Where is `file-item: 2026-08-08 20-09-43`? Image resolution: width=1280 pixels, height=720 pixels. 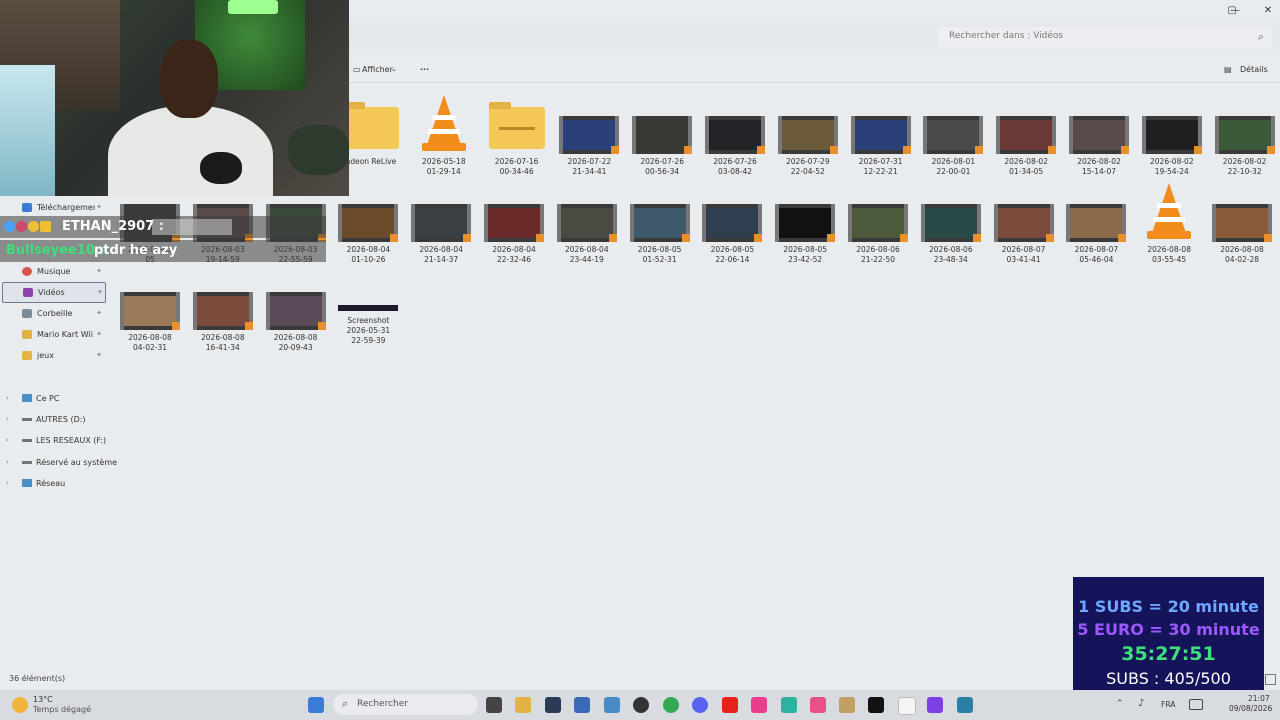 file-item: 2026-08-08 20-09-43 is located at coordinates (296, 310).